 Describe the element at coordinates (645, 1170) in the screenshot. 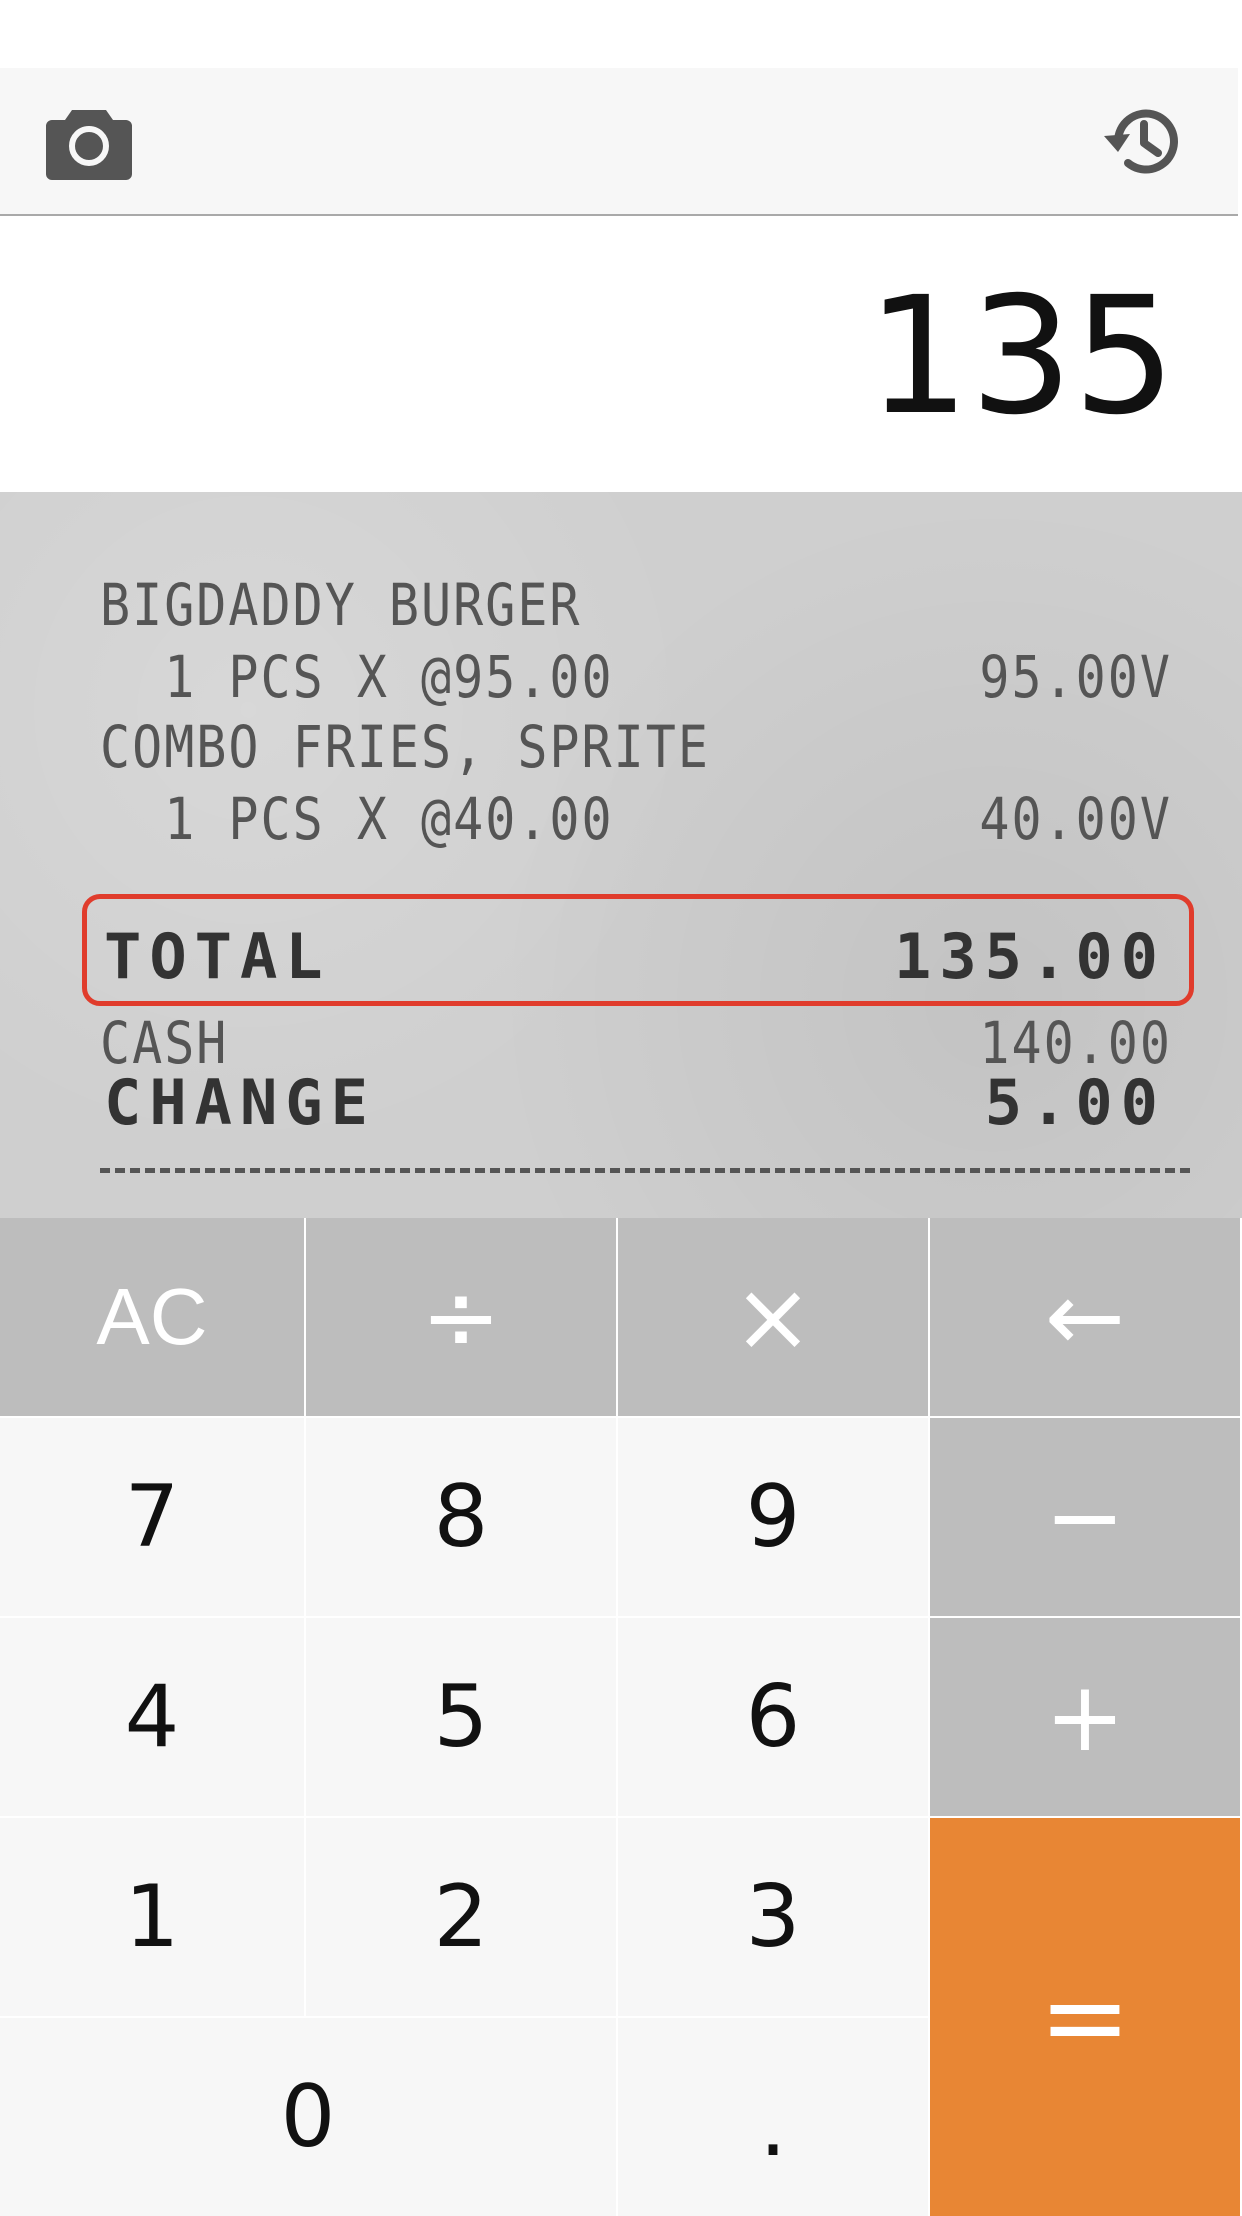

I see `receipt-divider` at that location.